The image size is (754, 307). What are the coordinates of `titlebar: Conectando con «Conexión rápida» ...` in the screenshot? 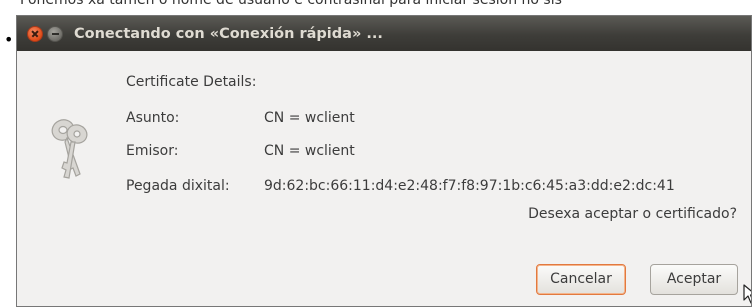 It's located at (384, 33).